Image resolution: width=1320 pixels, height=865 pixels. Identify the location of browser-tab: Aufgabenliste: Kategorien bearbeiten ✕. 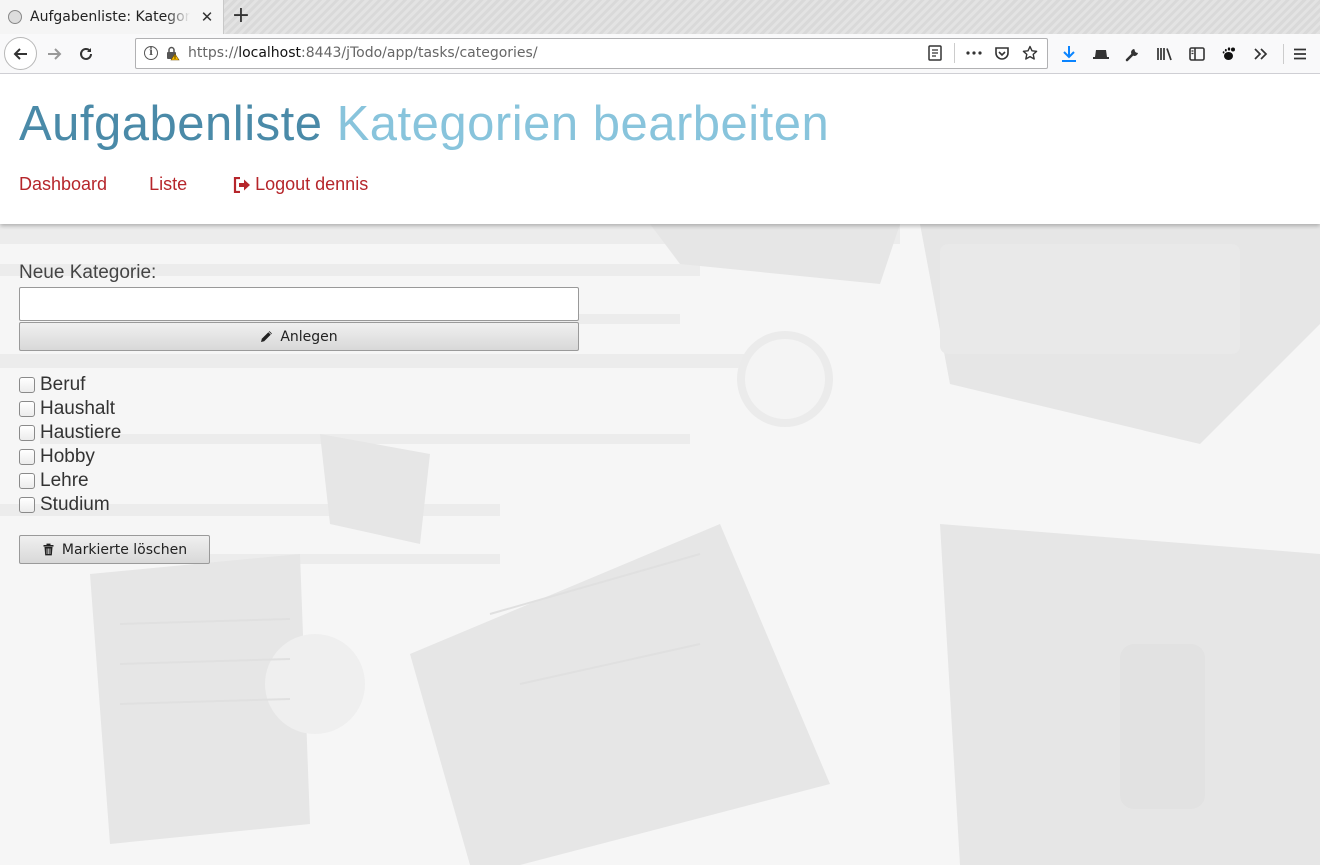
(112, 17).